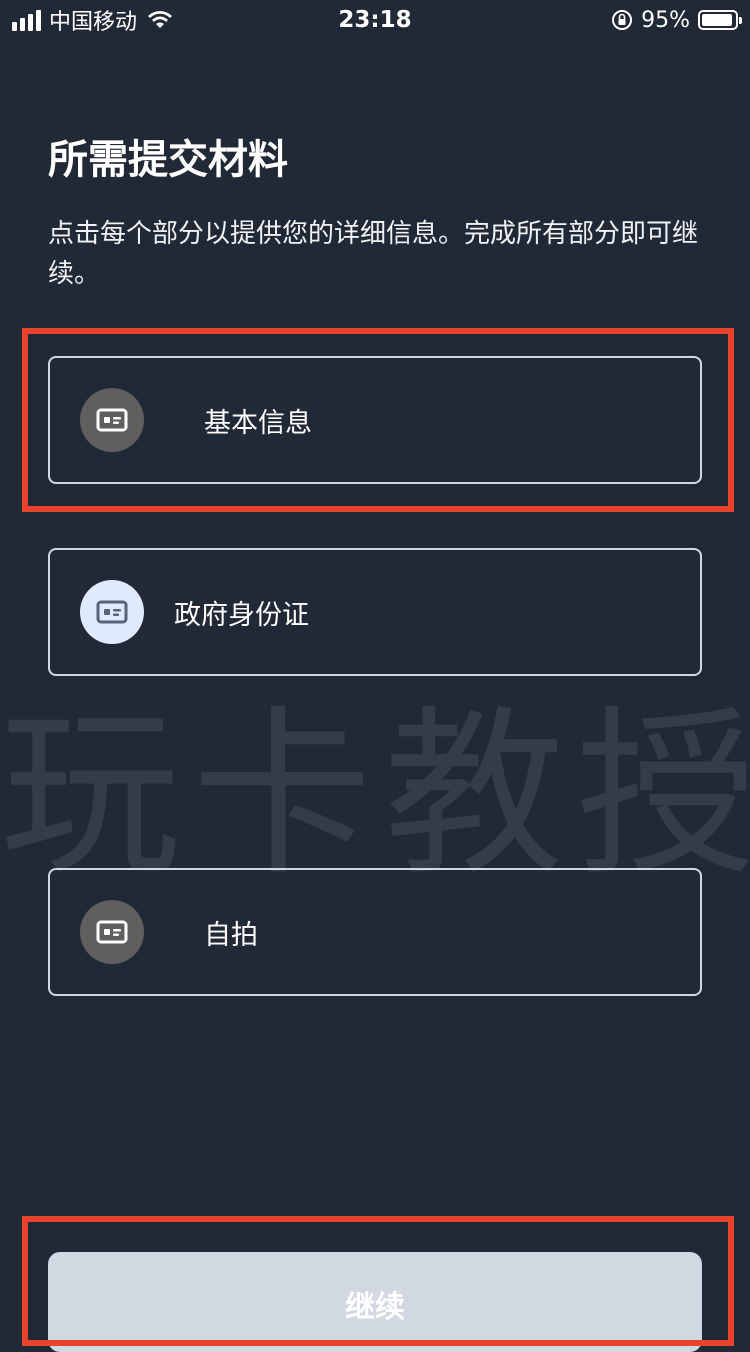  I want to click on section-label: 政府身份证, so click(241, 615).